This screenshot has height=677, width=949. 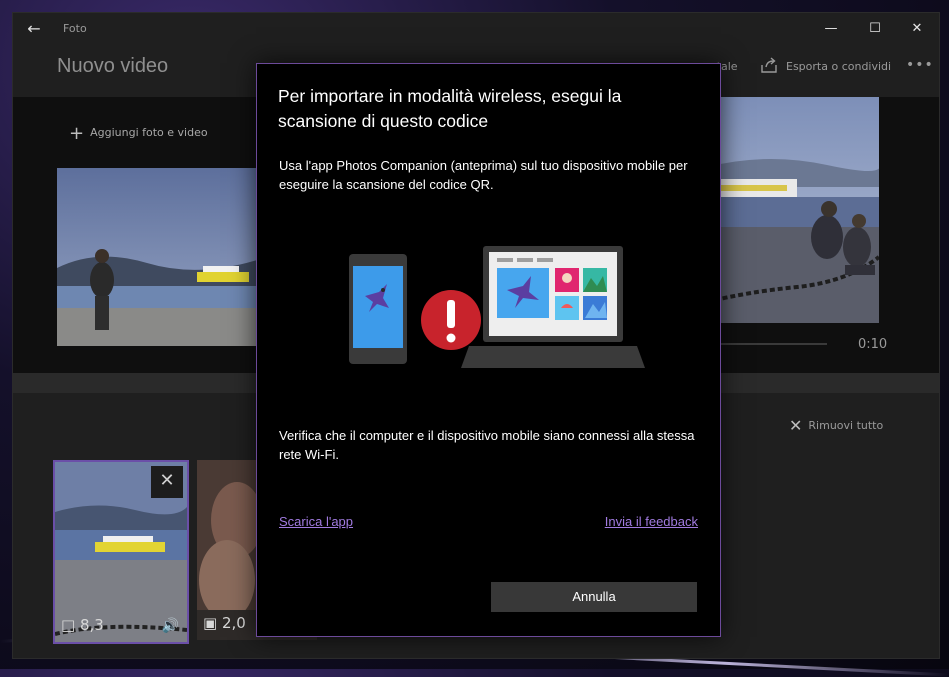 I want to click on add-media-button: + Aggiungi foto e video, so click(x=138, y=133).